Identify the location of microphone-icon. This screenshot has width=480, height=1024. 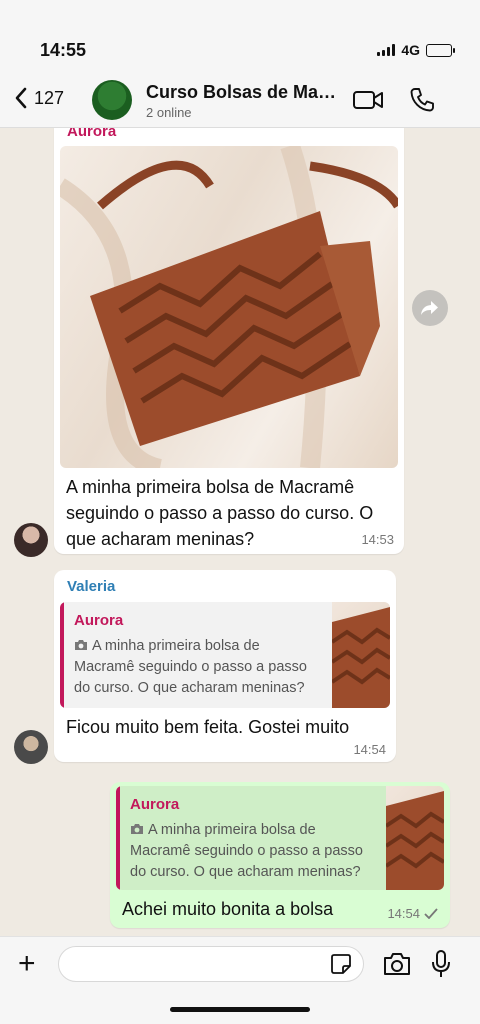
(441, 964).